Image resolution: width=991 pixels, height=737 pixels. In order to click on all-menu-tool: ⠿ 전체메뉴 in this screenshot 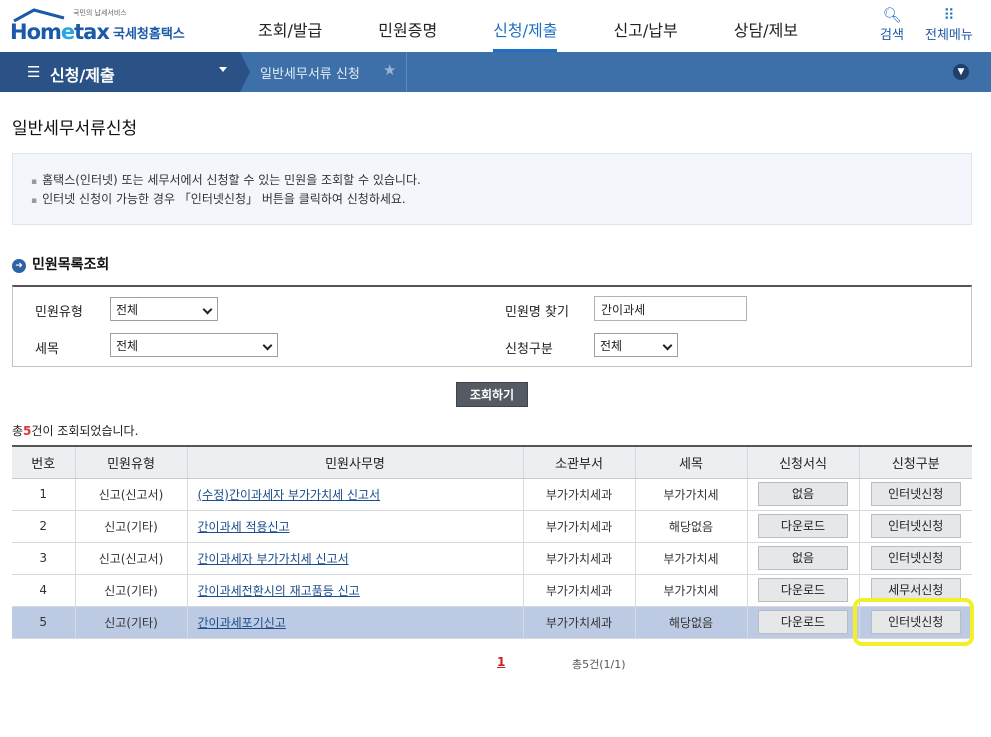, I will do `click(949, 24)`.